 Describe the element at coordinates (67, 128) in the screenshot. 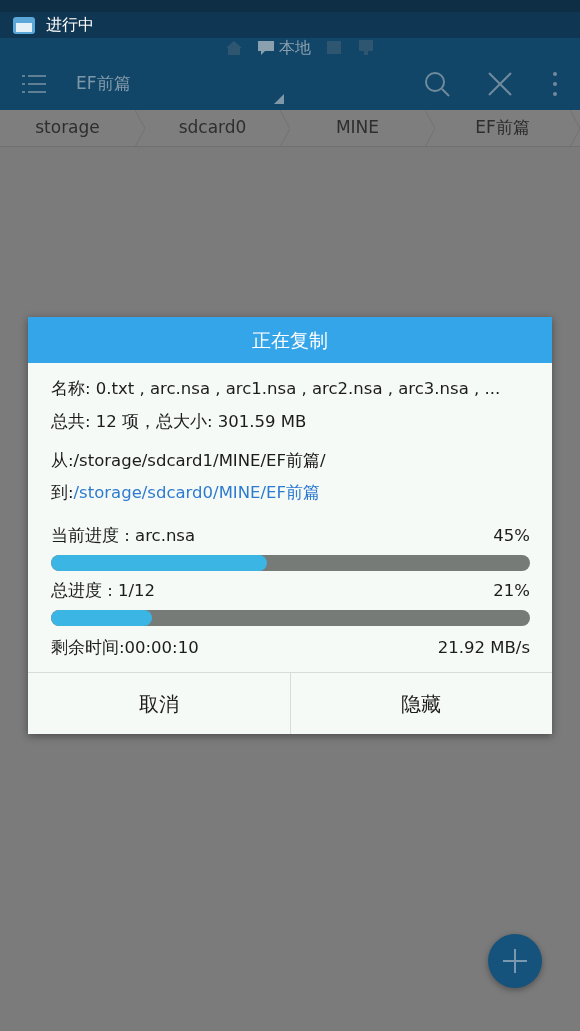

I see `breadcrumb-item: storage` at that location.